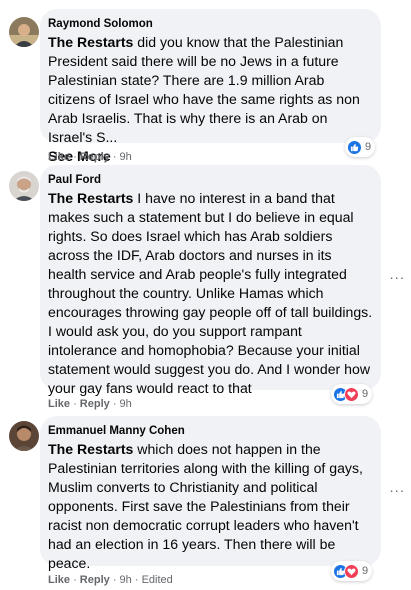 The image size is (411, 590). I want to click on like-icon, so click(354, 147).